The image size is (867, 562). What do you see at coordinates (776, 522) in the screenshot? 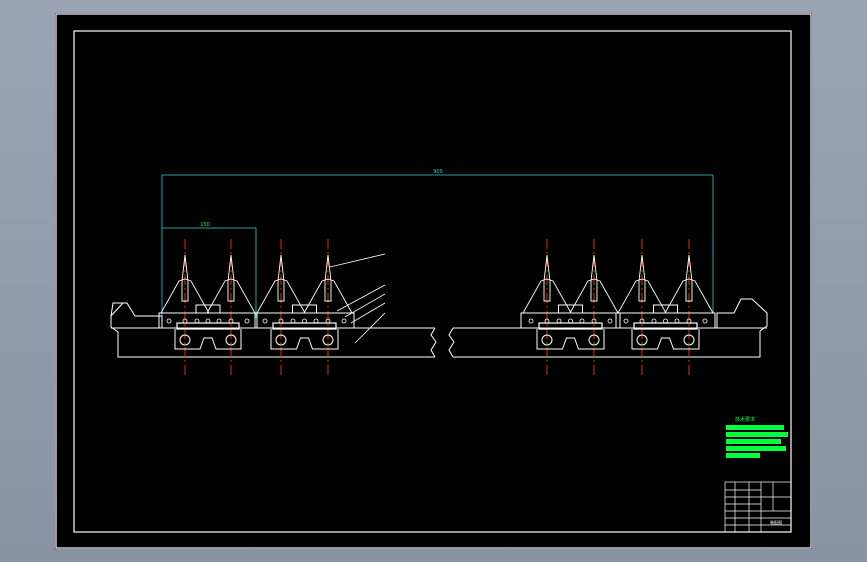
I see `title-block-drawing-name: 装配图` at bounding box center [776, 522].